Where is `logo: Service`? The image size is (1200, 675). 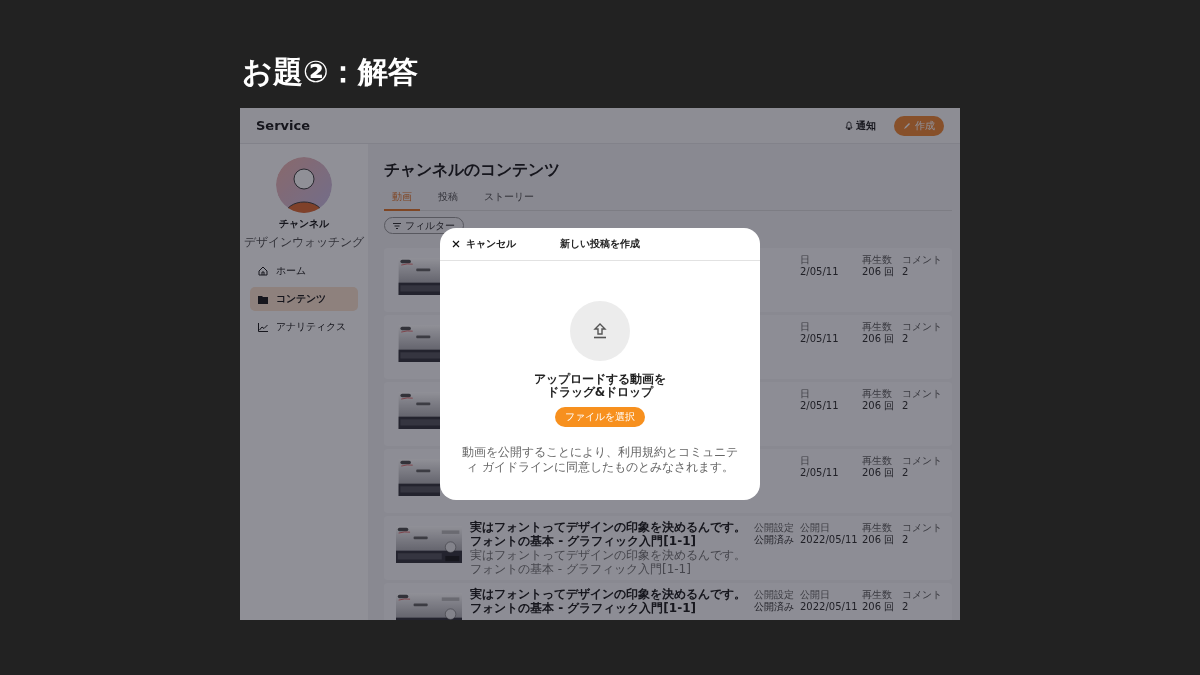
logo: Service is located at coordinates (283, 125).